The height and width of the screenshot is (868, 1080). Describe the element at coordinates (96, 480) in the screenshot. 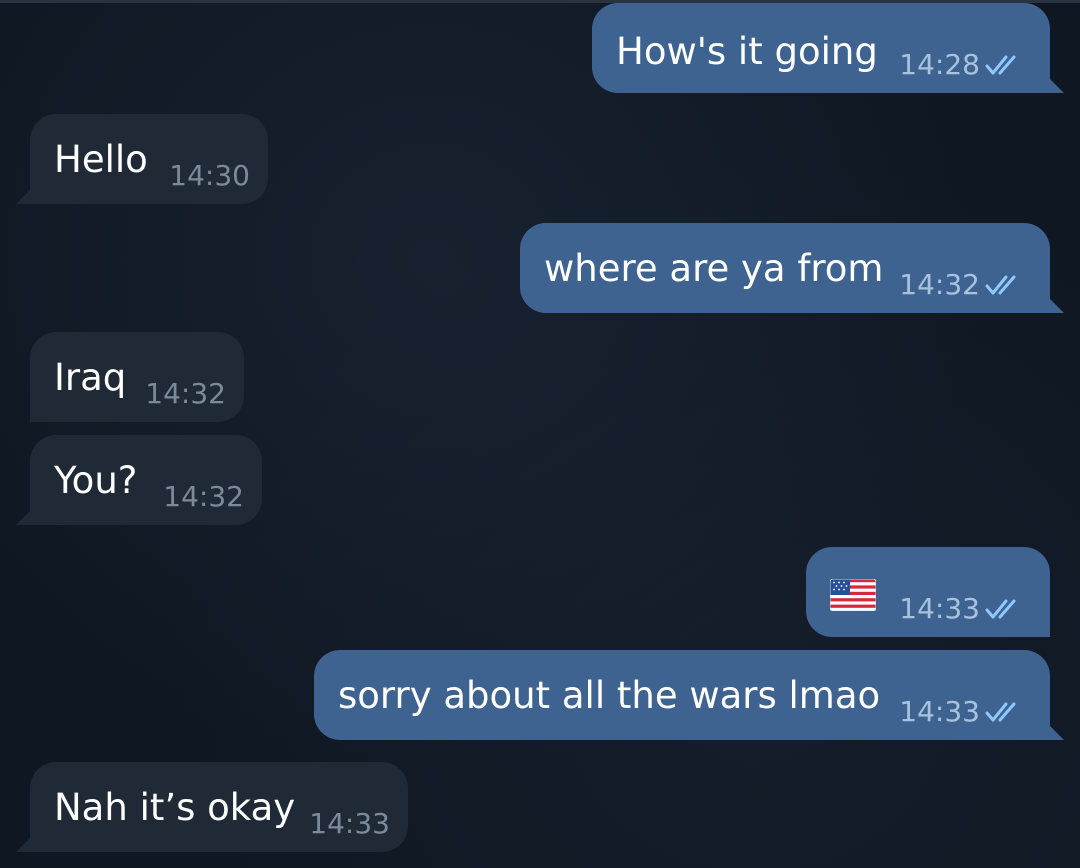

I see `message-text: You?` at that location.